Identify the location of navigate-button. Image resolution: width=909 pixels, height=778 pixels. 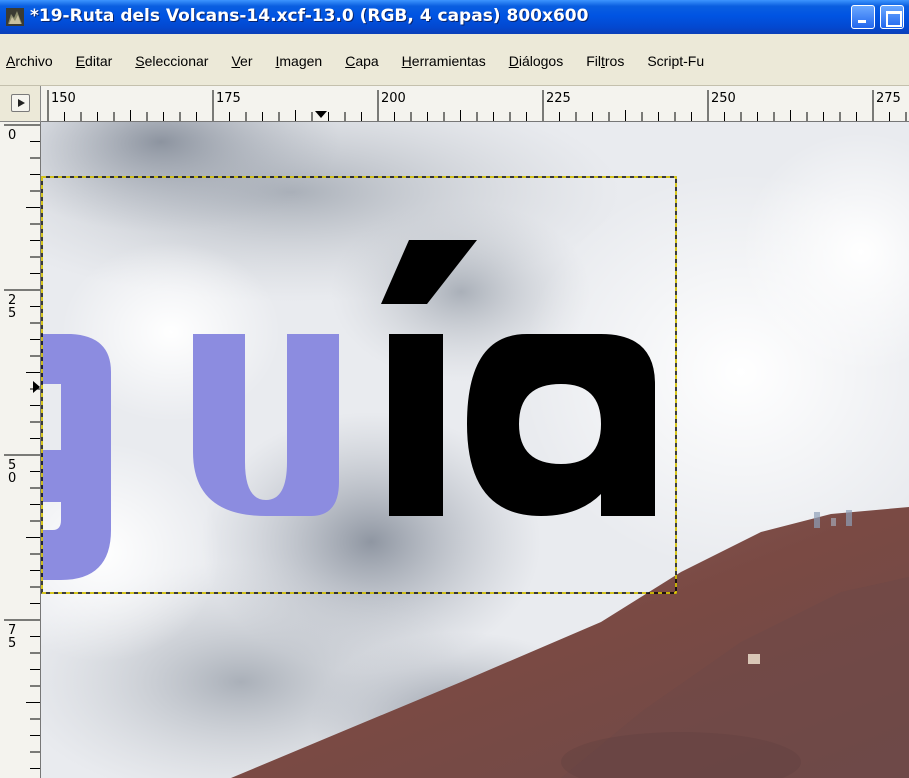
(20, 103).